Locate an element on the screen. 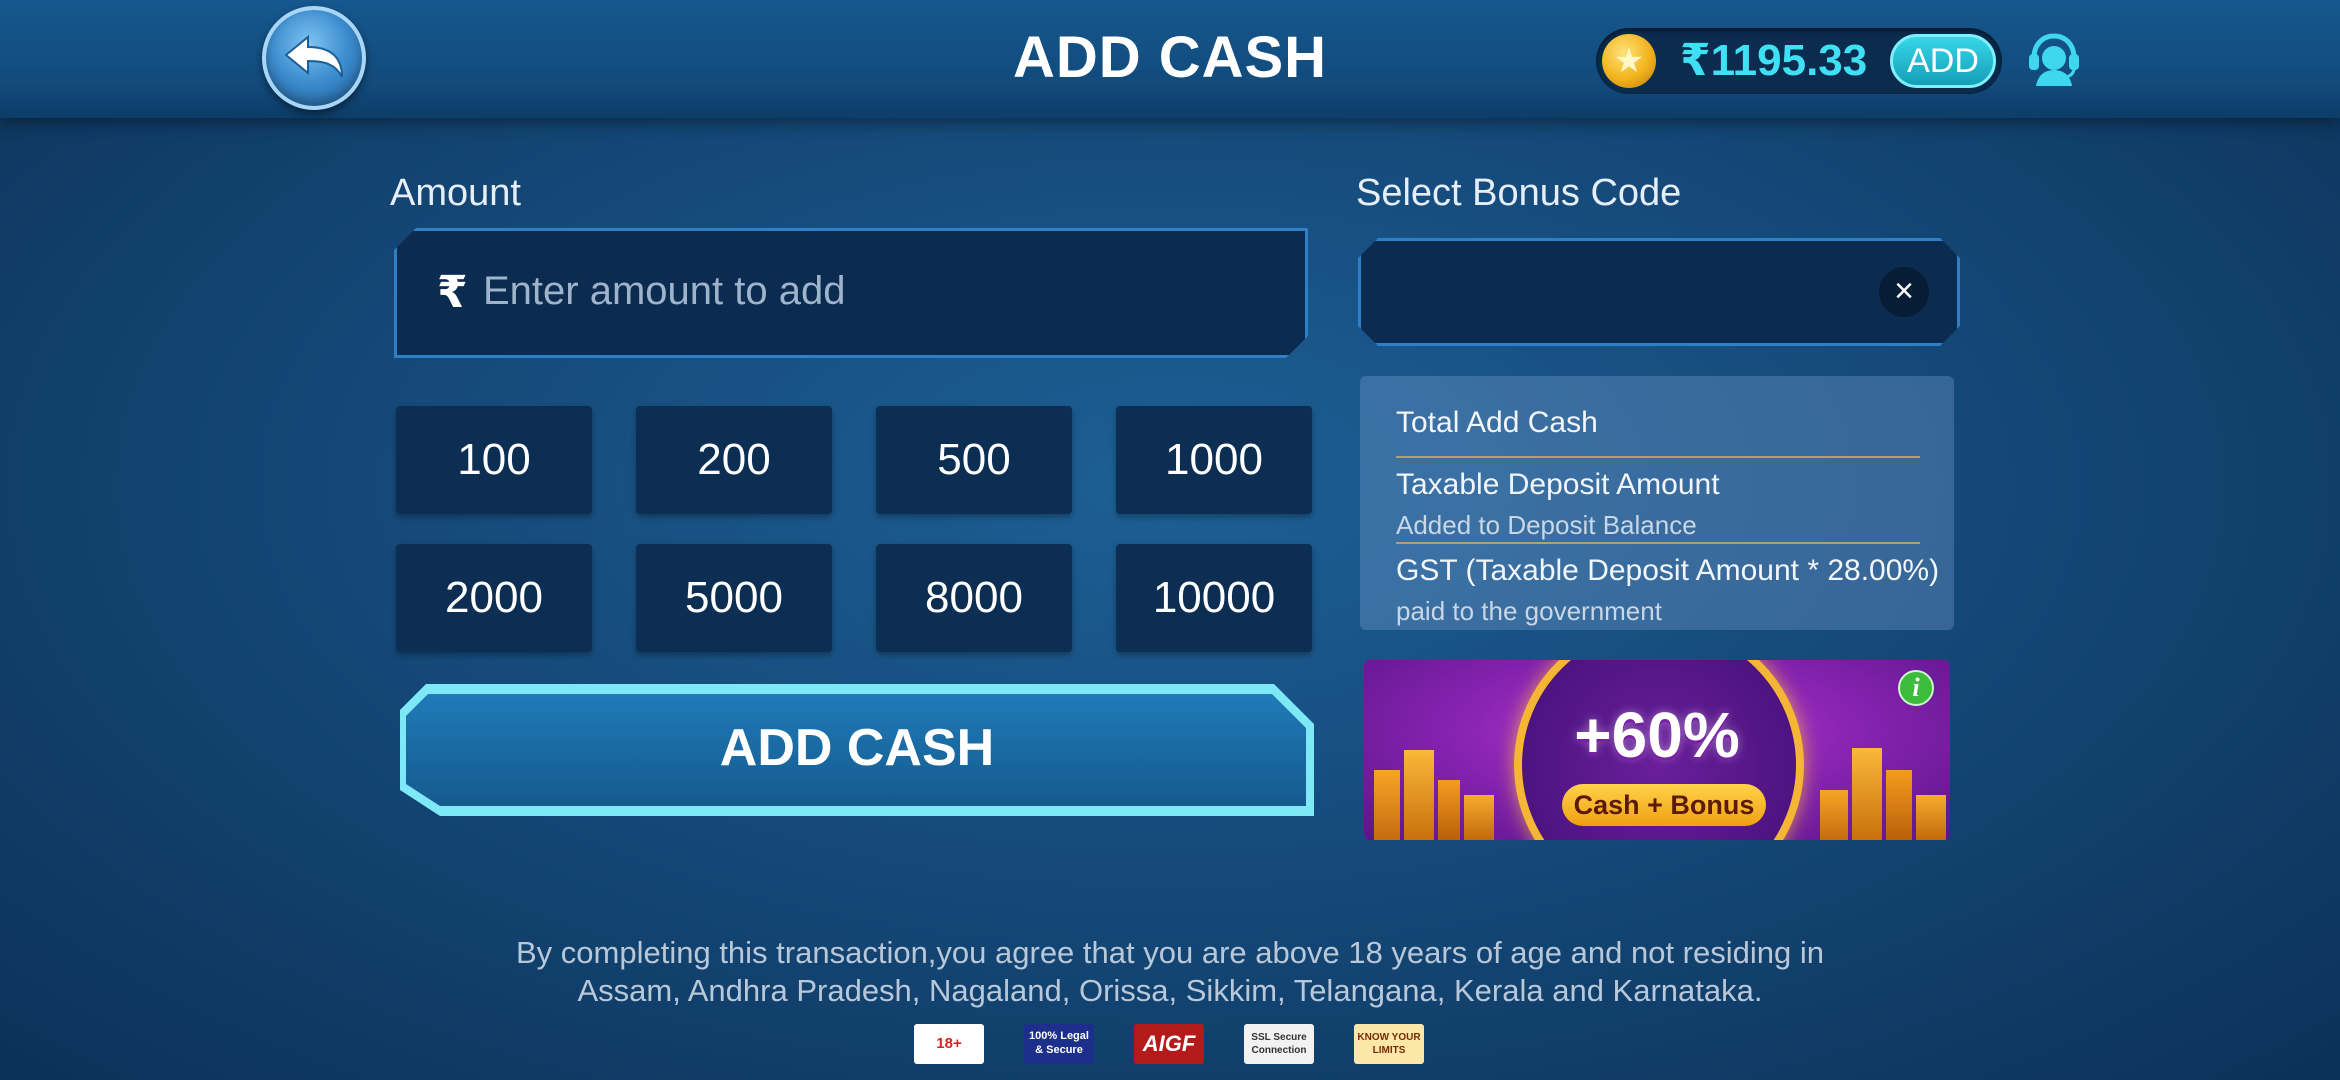 The height and width of the screenshot is (1080, 2340). preset-amount-500: 500 is located at coordinates (974, 460).